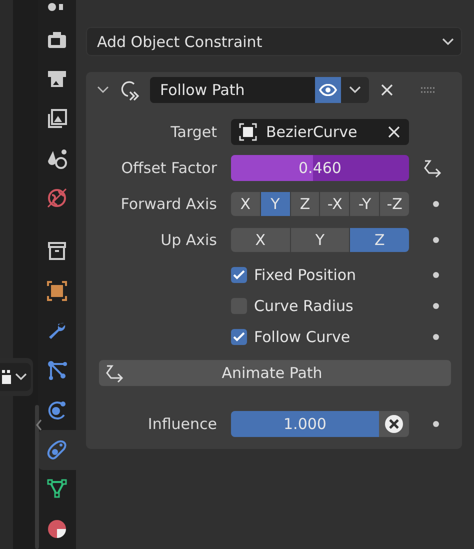 This screenshot has width=474, height=549. Describe the element at coordinates (57, 251) in the screenshot. I see `box-icon` at that location.